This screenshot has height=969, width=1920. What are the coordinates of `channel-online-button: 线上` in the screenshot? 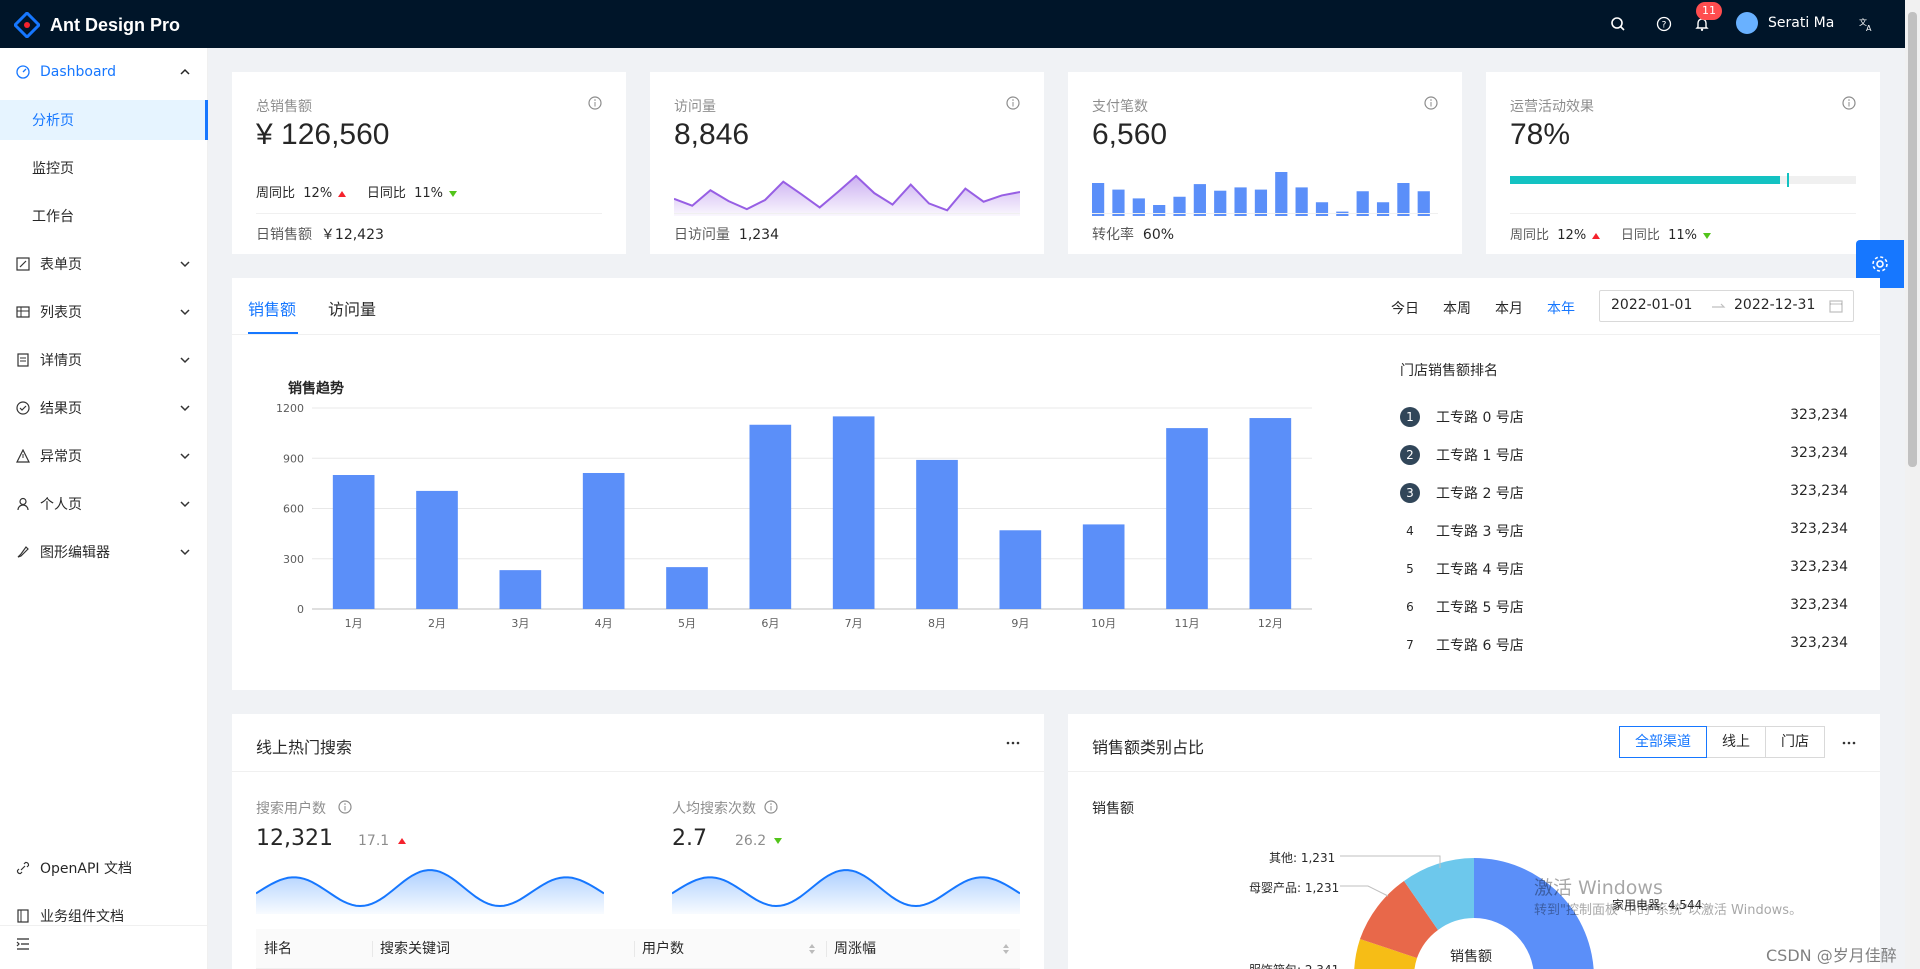 It's located at (1736, 742).